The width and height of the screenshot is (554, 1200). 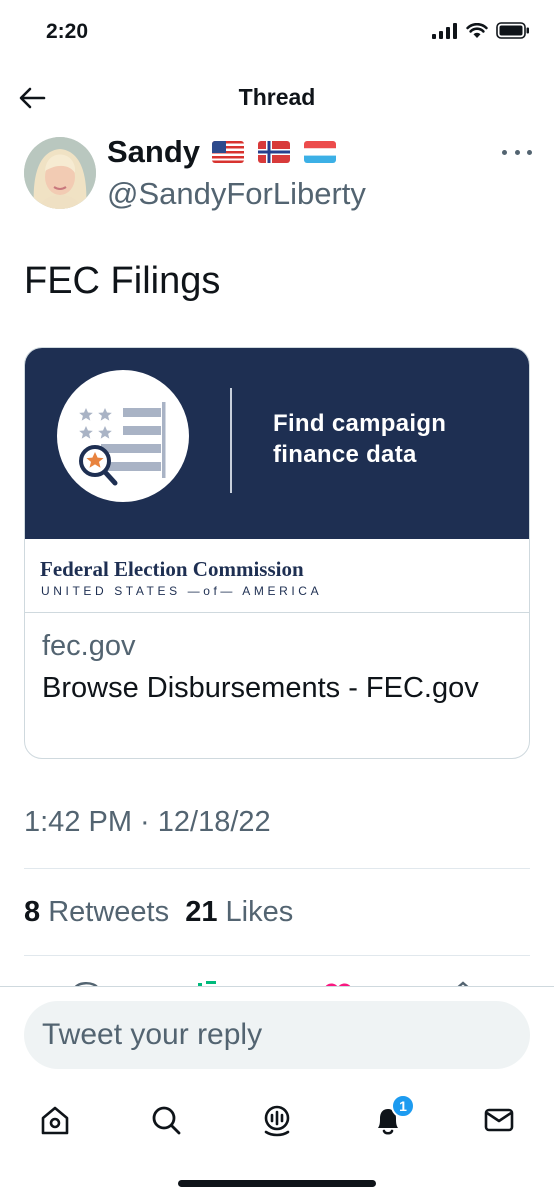 I want to click on page-title: Thread, so click(x=277, y=97).